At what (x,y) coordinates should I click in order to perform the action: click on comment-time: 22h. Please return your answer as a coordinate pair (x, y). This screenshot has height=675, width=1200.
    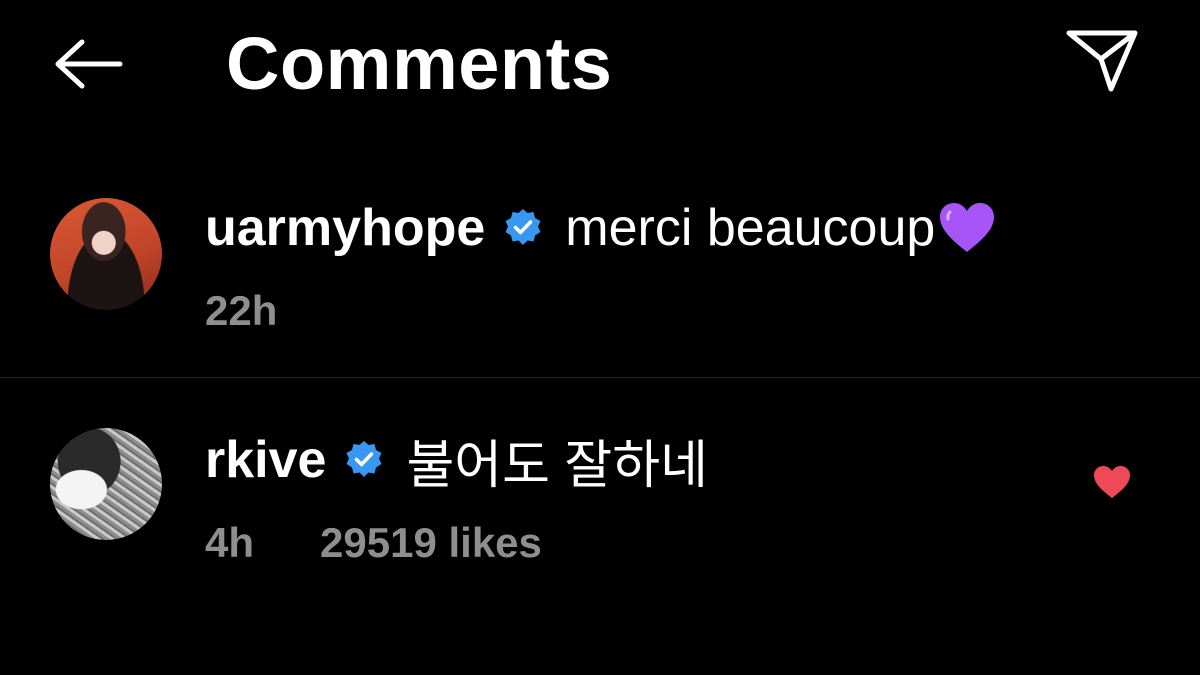
    Looking at the image, I should click on (241, 310).